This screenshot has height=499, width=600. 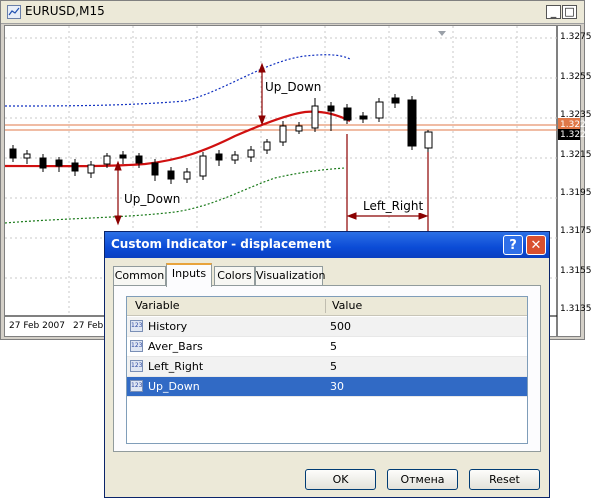 I want to click on up-down-label-bottom: Up_Down, so click(x=152, y=199).